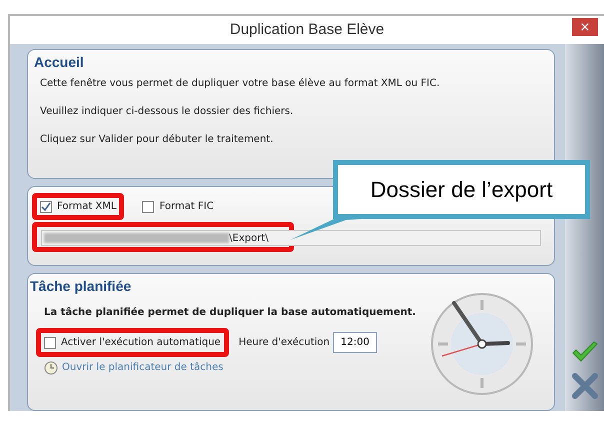 The image size is (604, 423). I want to click on callout-text: Dossier de l’export, so click(461, 190).